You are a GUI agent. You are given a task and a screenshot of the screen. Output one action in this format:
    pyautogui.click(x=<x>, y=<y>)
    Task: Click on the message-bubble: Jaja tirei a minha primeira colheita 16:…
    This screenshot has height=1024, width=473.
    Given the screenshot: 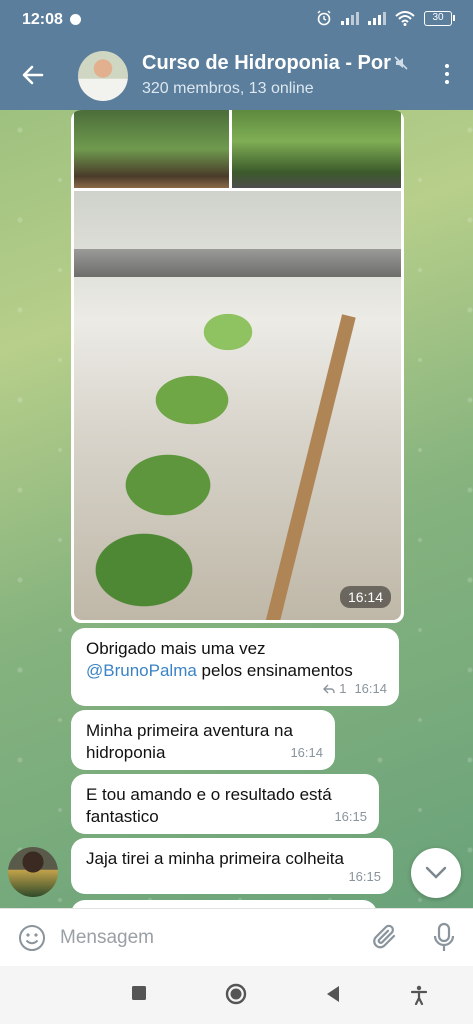 What is the action you would take?
    pyautogui.click(x=232, y=866)
    